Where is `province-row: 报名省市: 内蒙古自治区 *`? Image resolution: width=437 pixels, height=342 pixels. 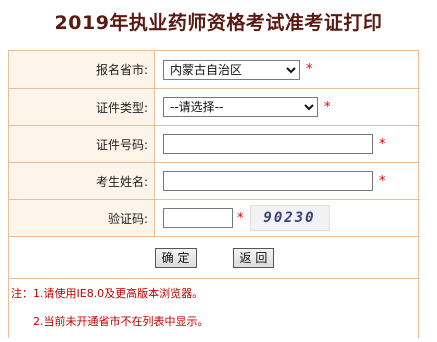 province-row: 报名省市: 内蒙古自治区 * is located at coordinates (214, 69).